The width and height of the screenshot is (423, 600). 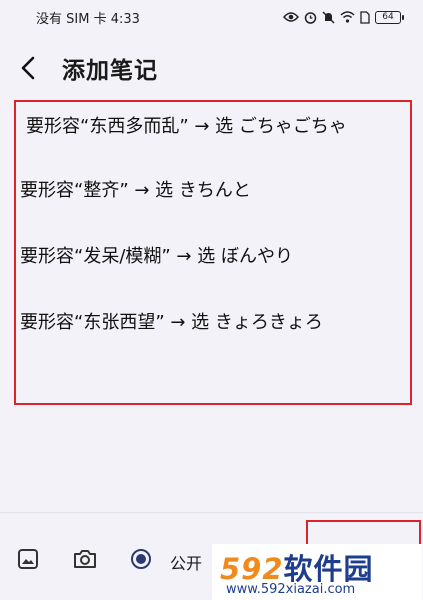 I want to click on back-button, so click(x=28, y=68).